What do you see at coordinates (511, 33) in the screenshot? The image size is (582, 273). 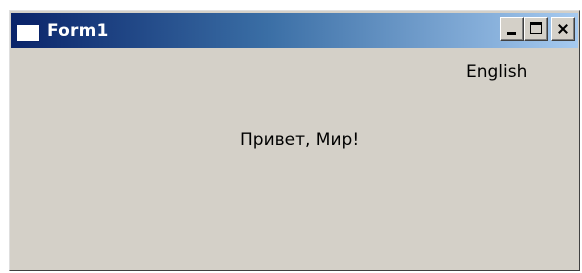 I see `minimize-icon` at bounding box center [511, 33].